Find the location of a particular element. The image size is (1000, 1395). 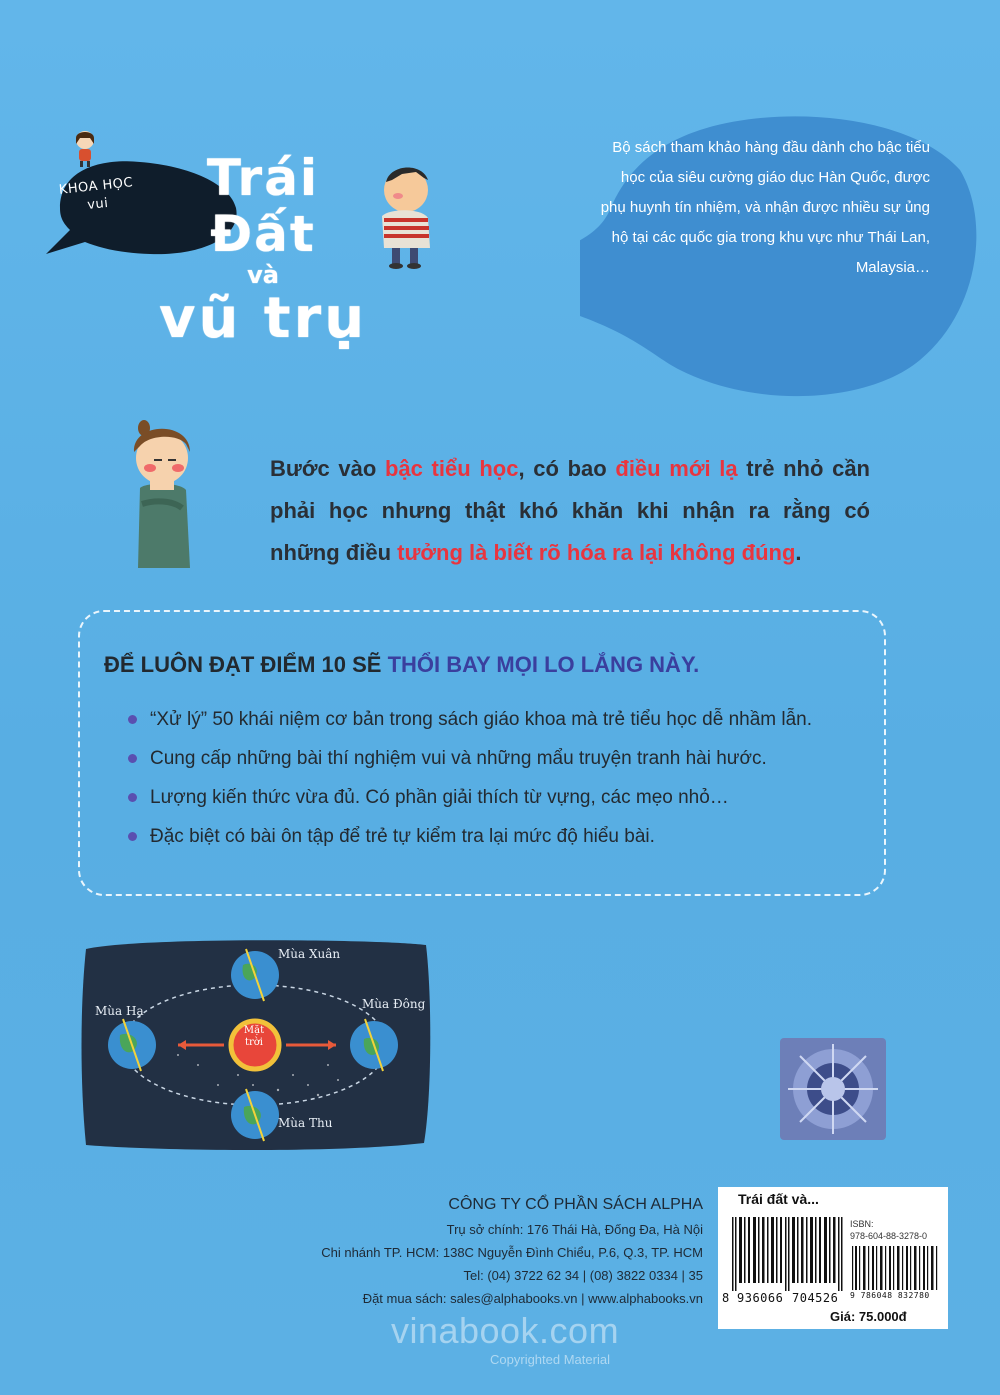

barcode-digits-left: 936066 is located at coordinates (760, 1298).